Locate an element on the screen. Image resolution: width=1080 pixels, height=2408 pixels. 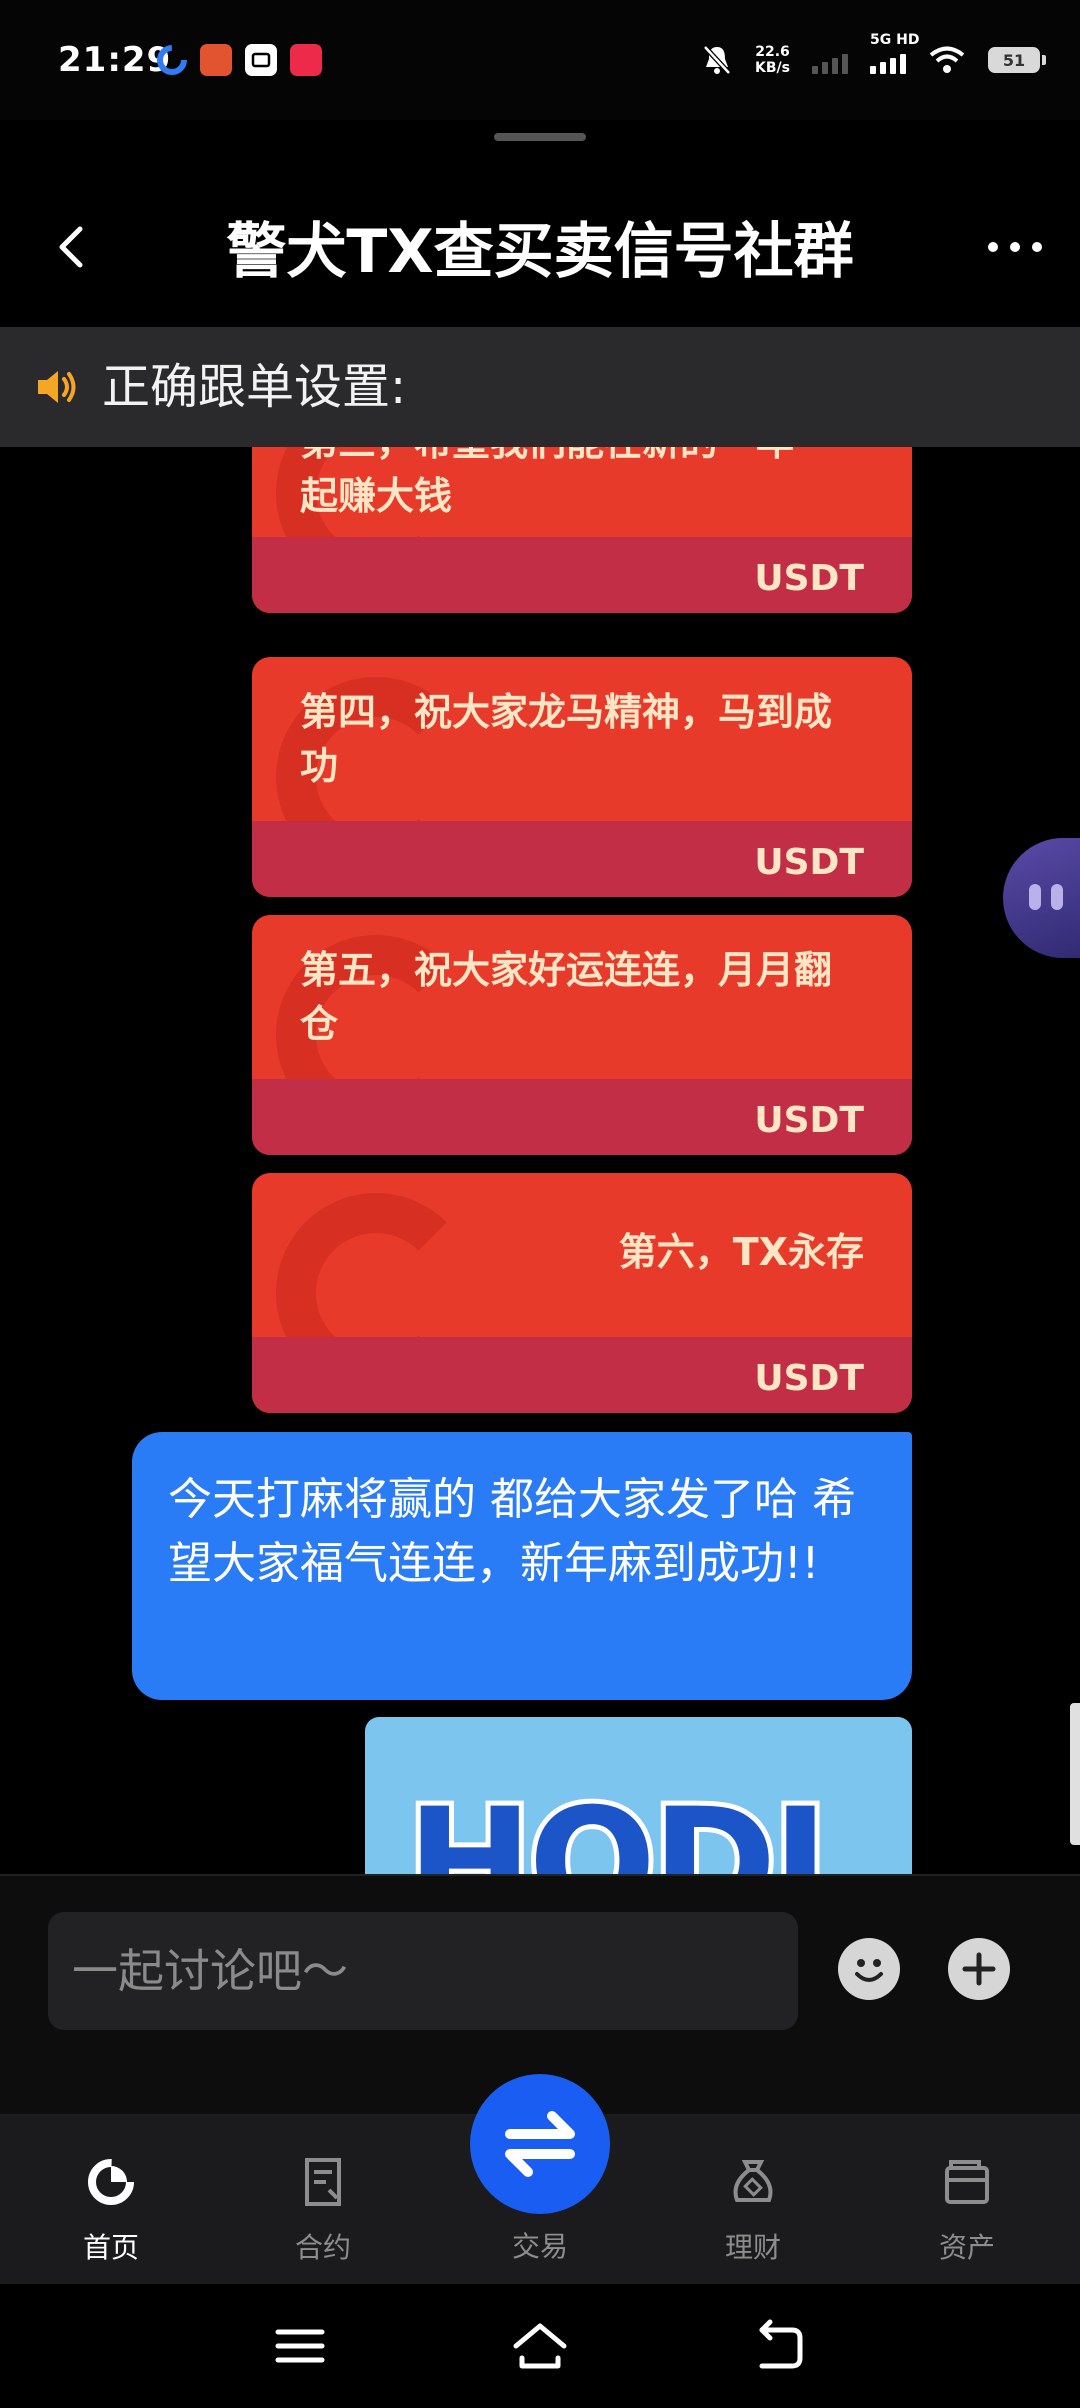
plus-icon is located at coordinates (979, 1969).